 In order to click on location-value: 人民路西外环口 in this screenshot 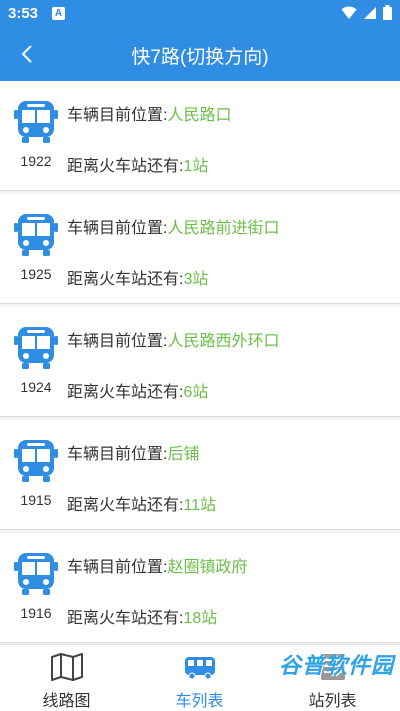, I will do `click(223, 341)`.